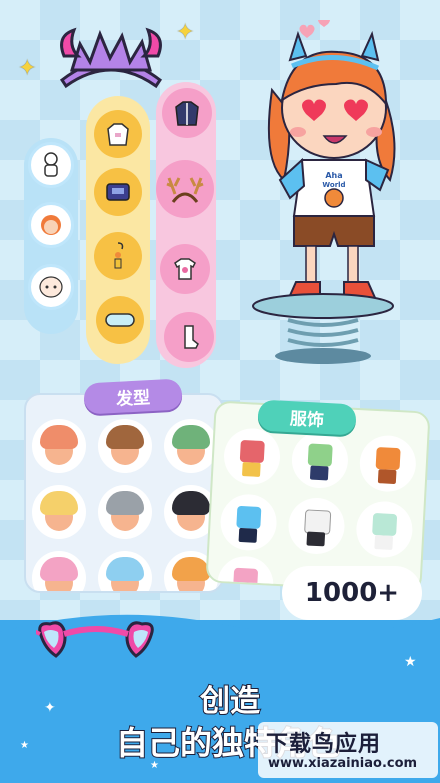  I want to click on jacket-icon, so click(187, 113).